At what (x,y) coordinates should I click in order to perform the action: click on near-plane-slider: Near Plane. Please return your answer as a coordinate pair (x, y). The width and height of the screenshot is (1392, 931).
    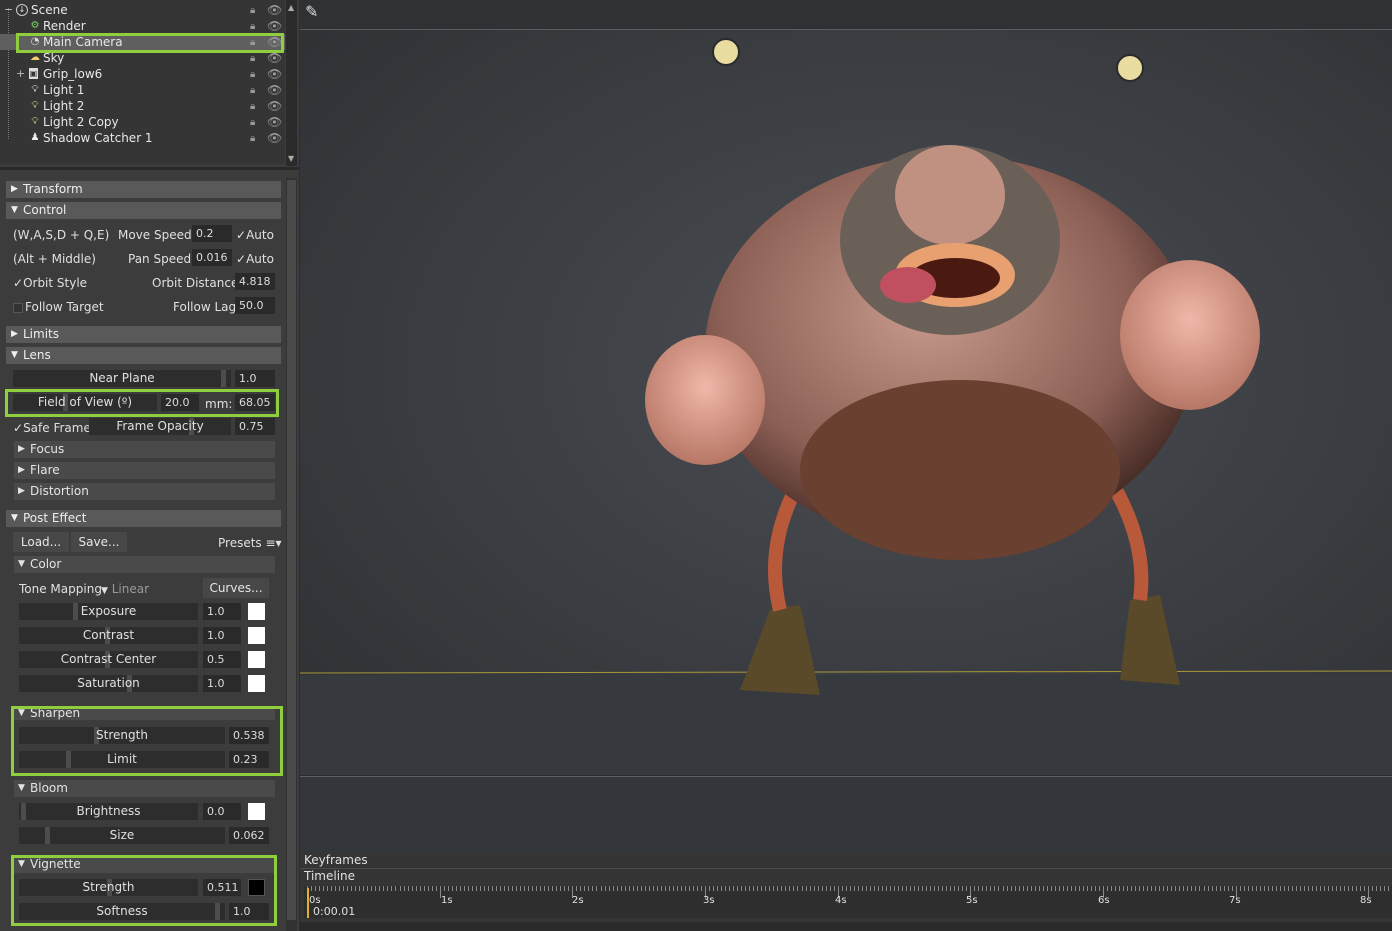
    Looking at the image, I should click on (122, 378).